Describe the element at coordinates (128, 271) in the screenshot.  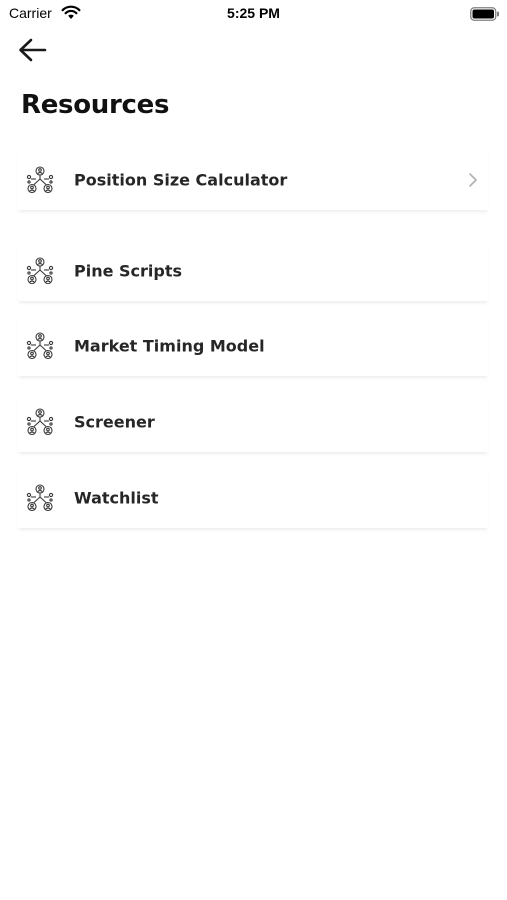
I see `resource-item-label: Pine Scripts` at that location.